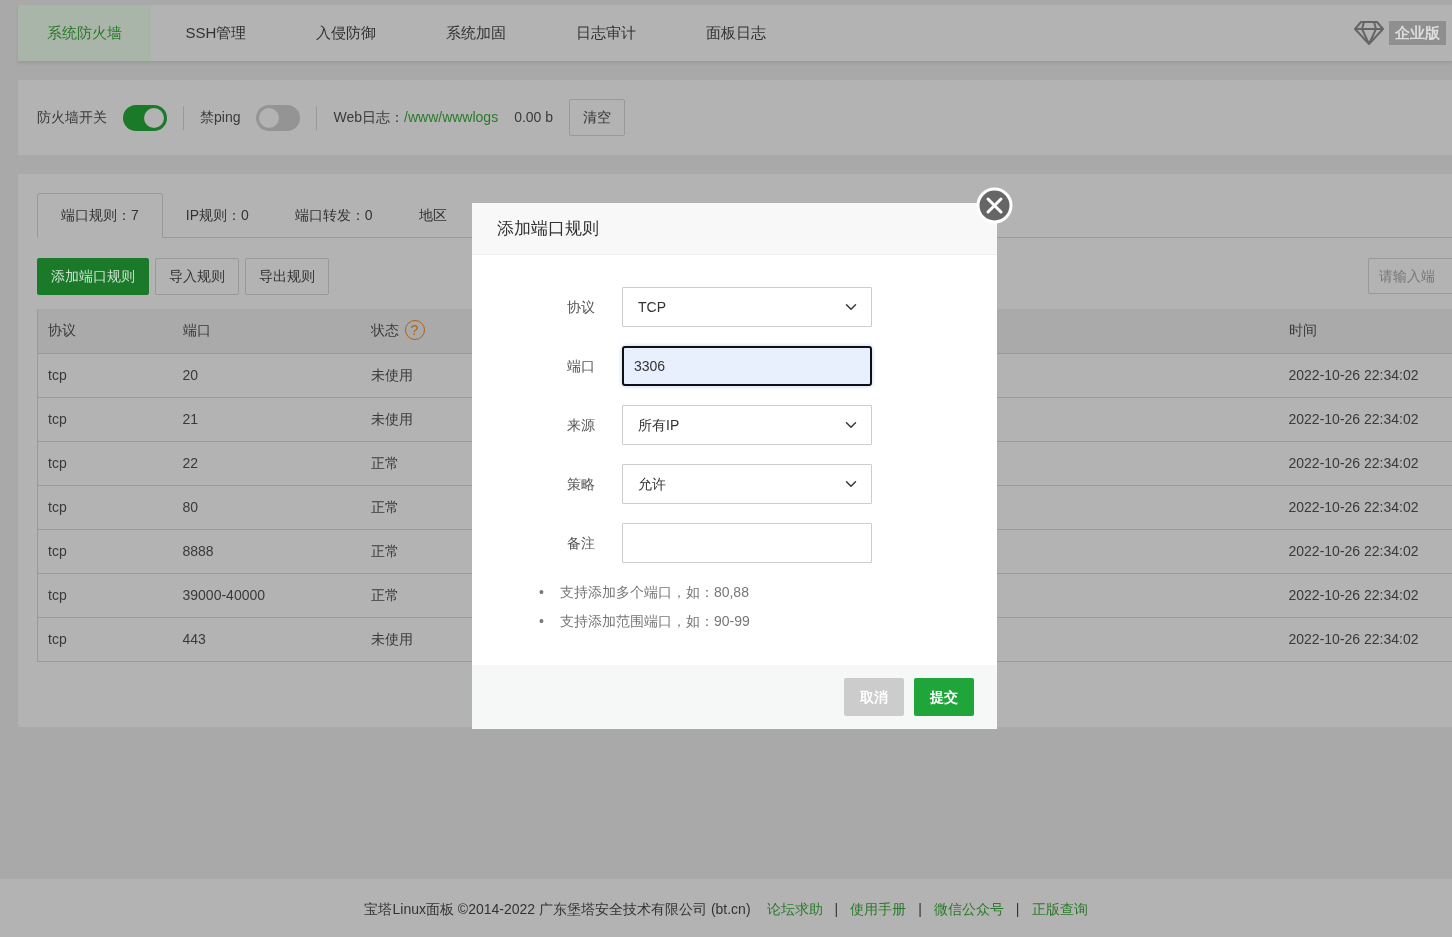  What do you see at coordinates (72, 117) in the screenshot?
I see `switch-label: 防火墙开关` at bounding box center [72, 117].